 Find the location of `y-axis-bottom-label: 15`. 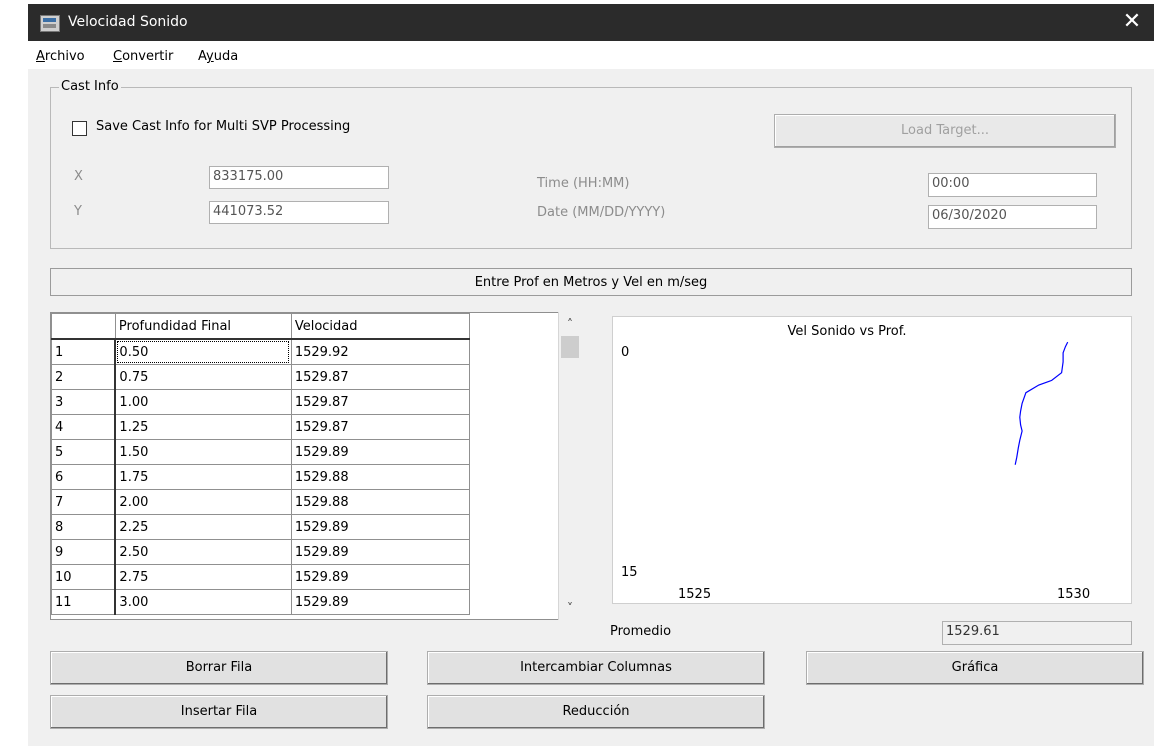

y-axis-bottom-label: 15 is located at coordinates (629, 572).